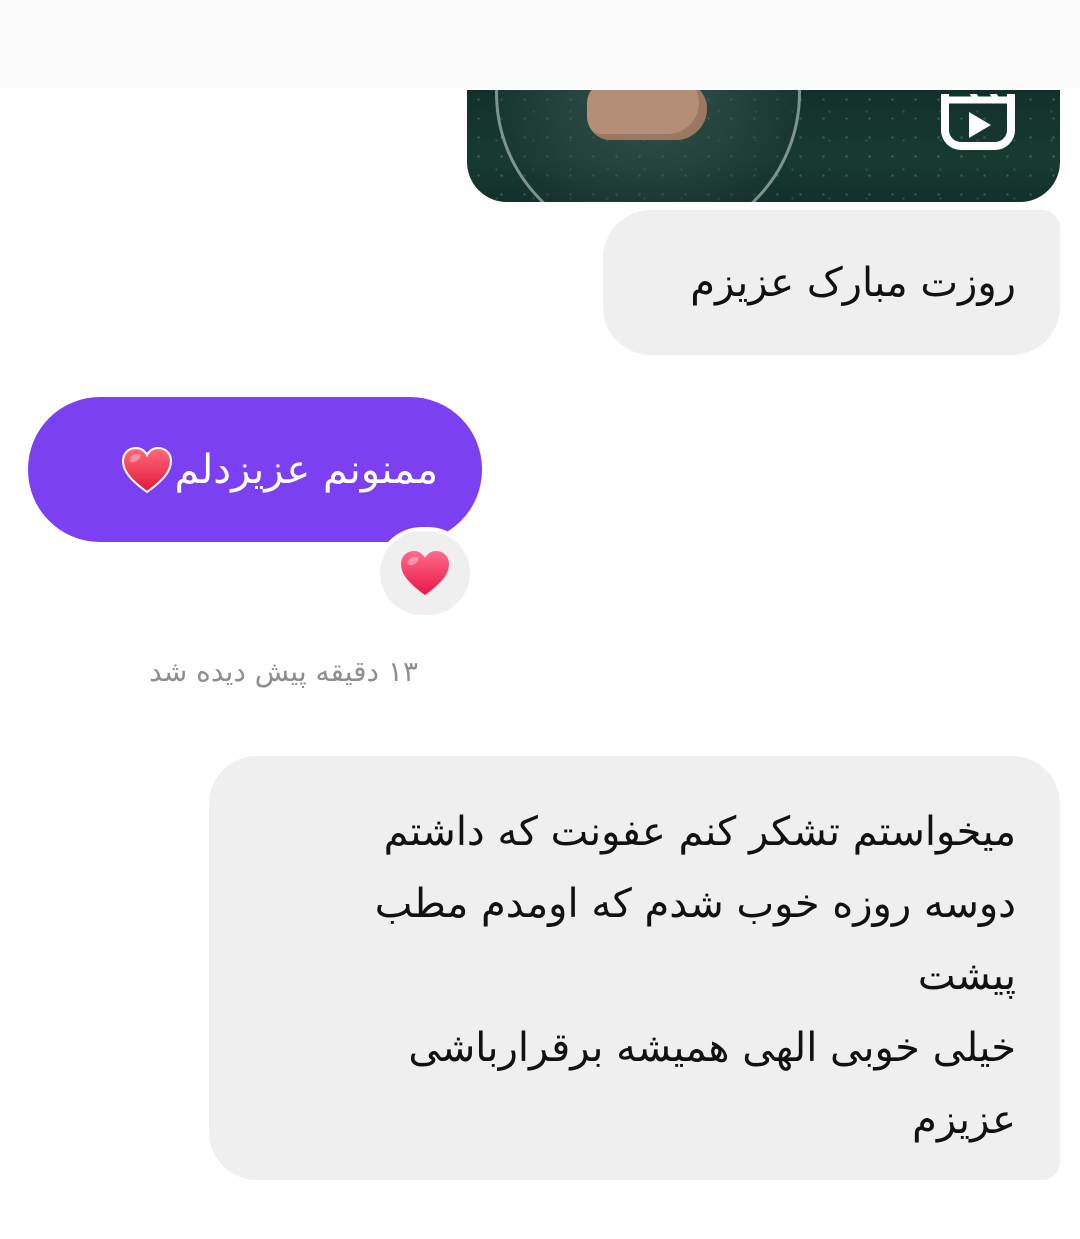 Image resolution: width=1080 pixels, height=1239 pixels. I want to click on reels-icon, so click(978, 122).